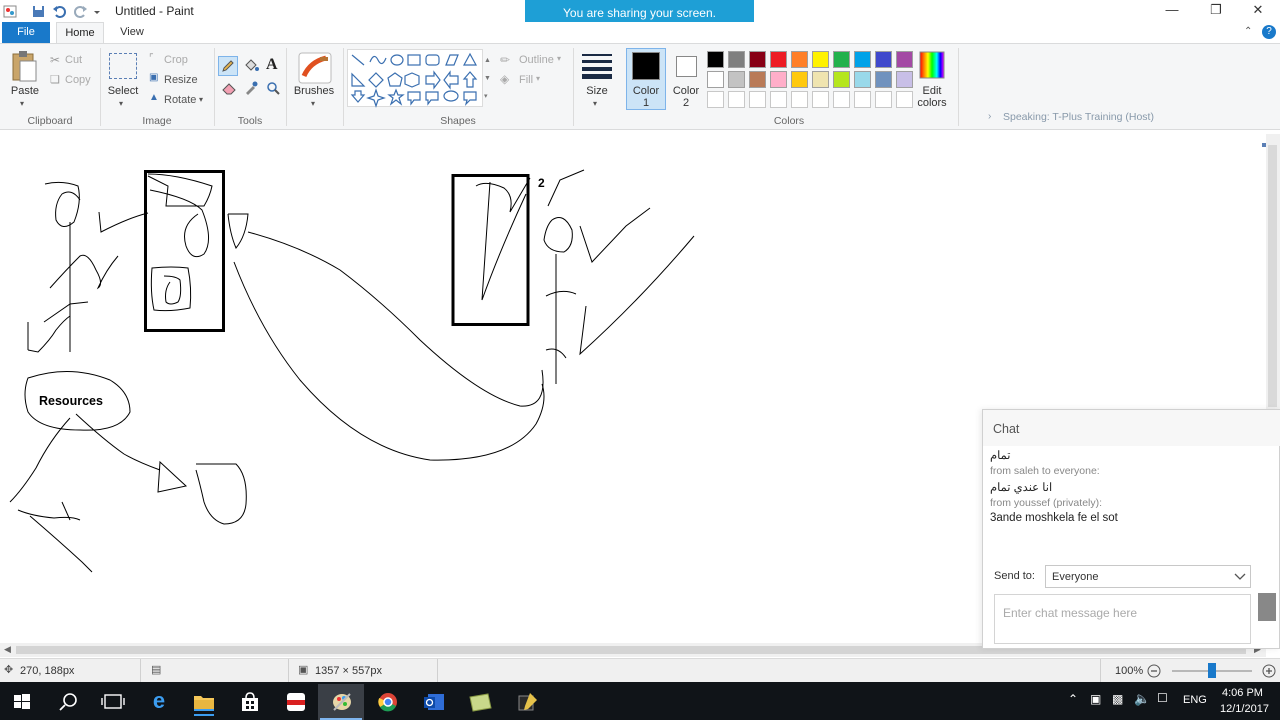 Image resolution: width=1280 pixels, height=720 pixels. I want to click on text-tool-icon: A, so click(272, 65).